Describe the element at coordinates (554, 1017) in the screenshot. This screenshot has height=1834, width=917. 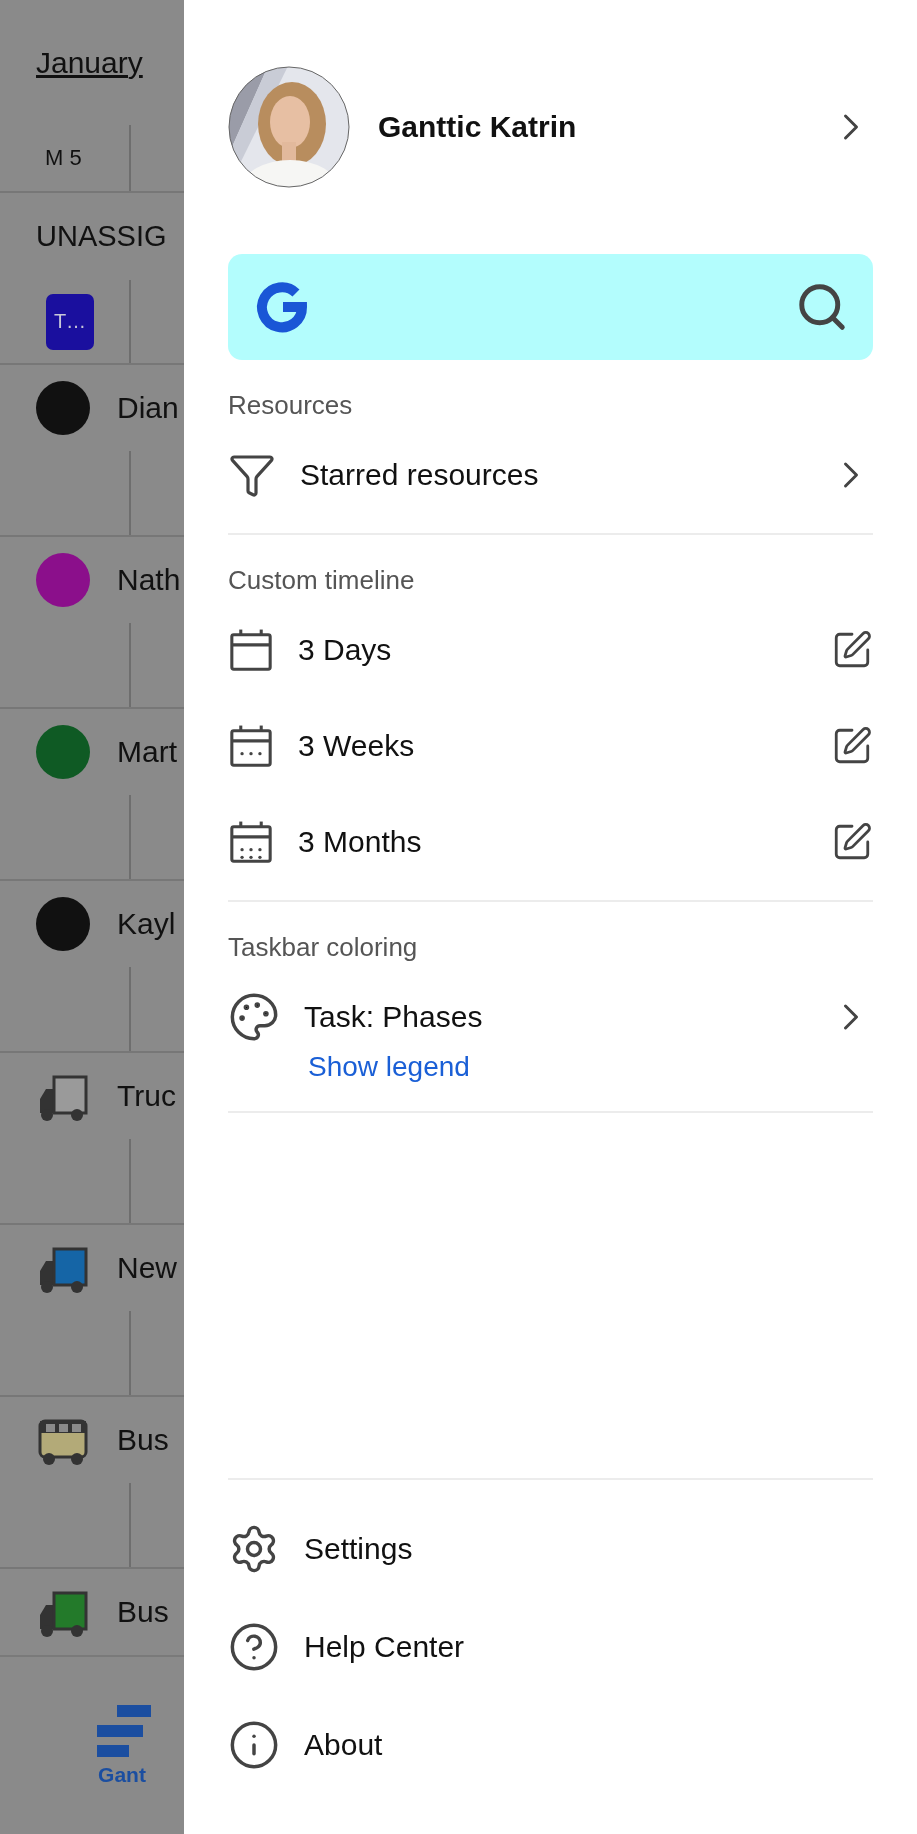
I see `menu-item-label: Task: Phases` at that location.